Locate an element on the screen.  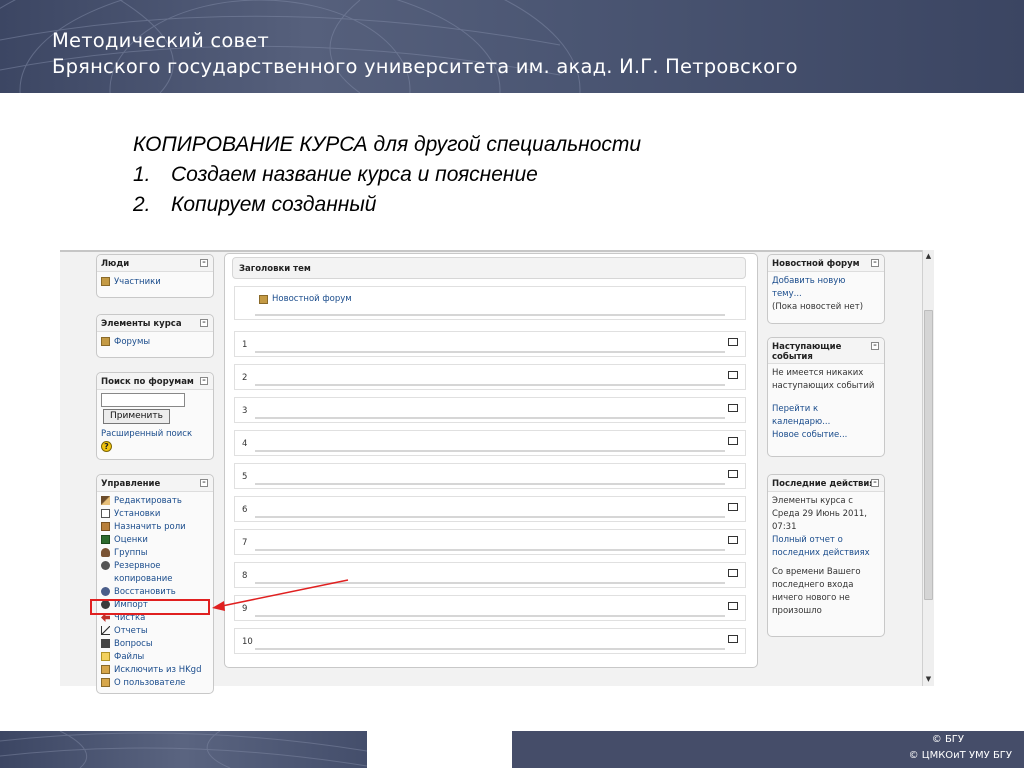
no-events-text: Не имеется никаких наступающих событий is located at coordinates (823, 379).